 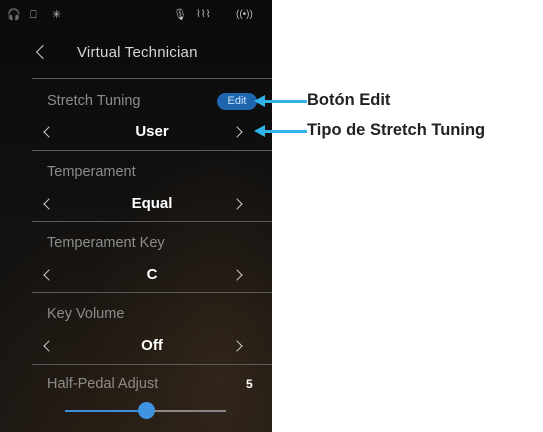 What do you see at coordinates (86, 314) in the screenshot?
I see `key-volume-label: Key Volume` at bounding box center [86, 314].